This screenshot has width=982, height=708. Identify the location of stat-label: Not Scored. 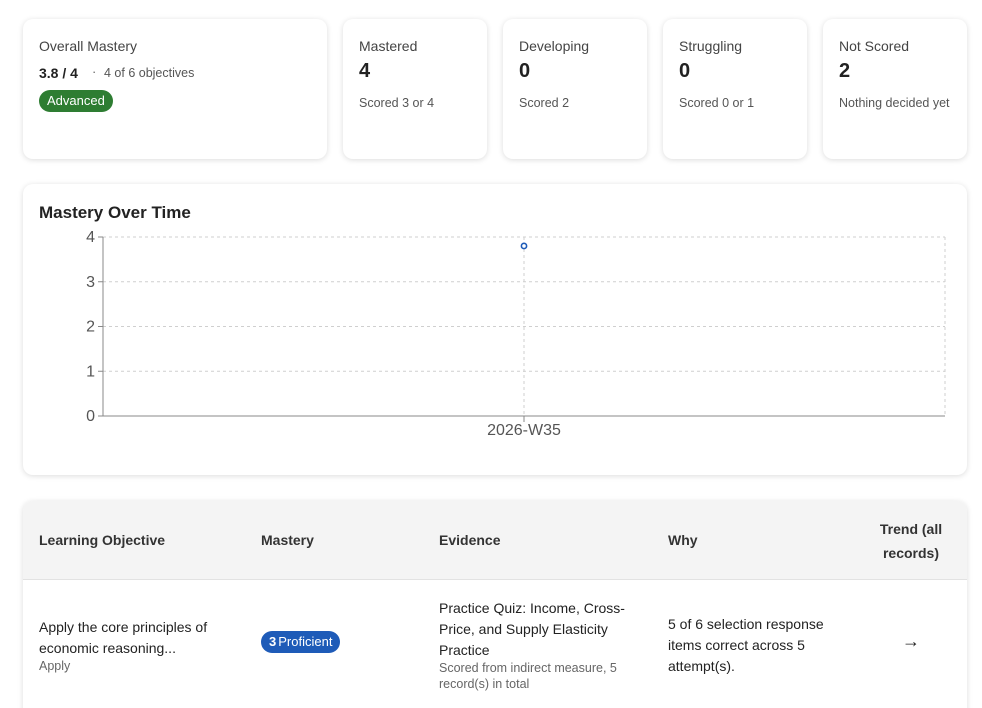
(874, 46).